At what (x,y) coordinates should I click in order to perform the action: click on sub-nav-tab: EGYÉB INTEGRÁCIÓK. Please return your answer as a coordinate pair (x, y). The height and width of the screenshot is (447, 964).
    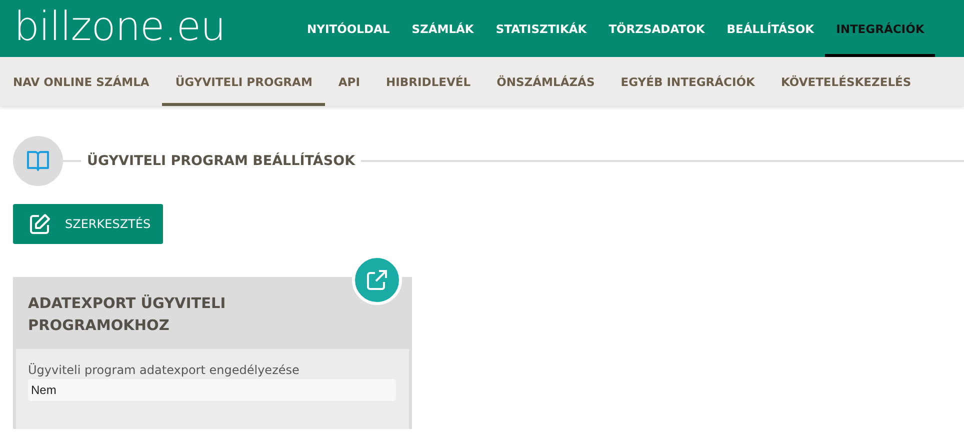
    Looking at the image, I should click on (688, 83).